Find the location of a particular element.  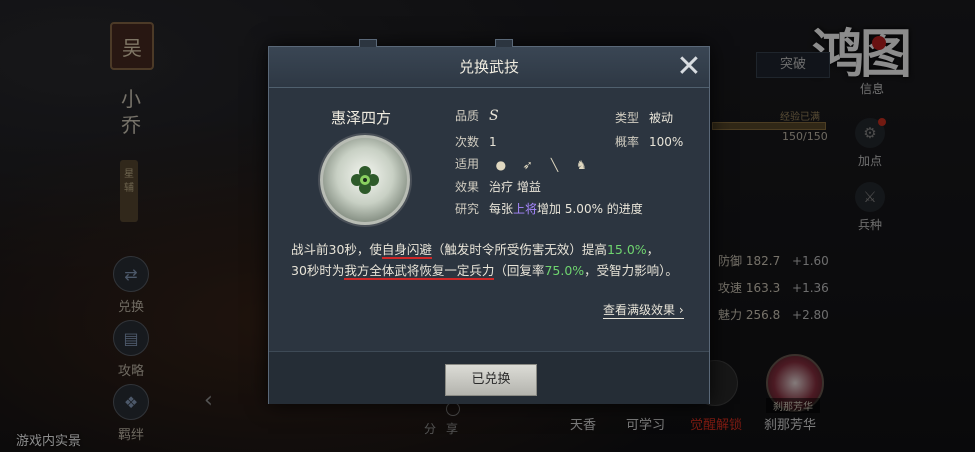

count-row: 次数 1 is located at coordinates (476, 141).